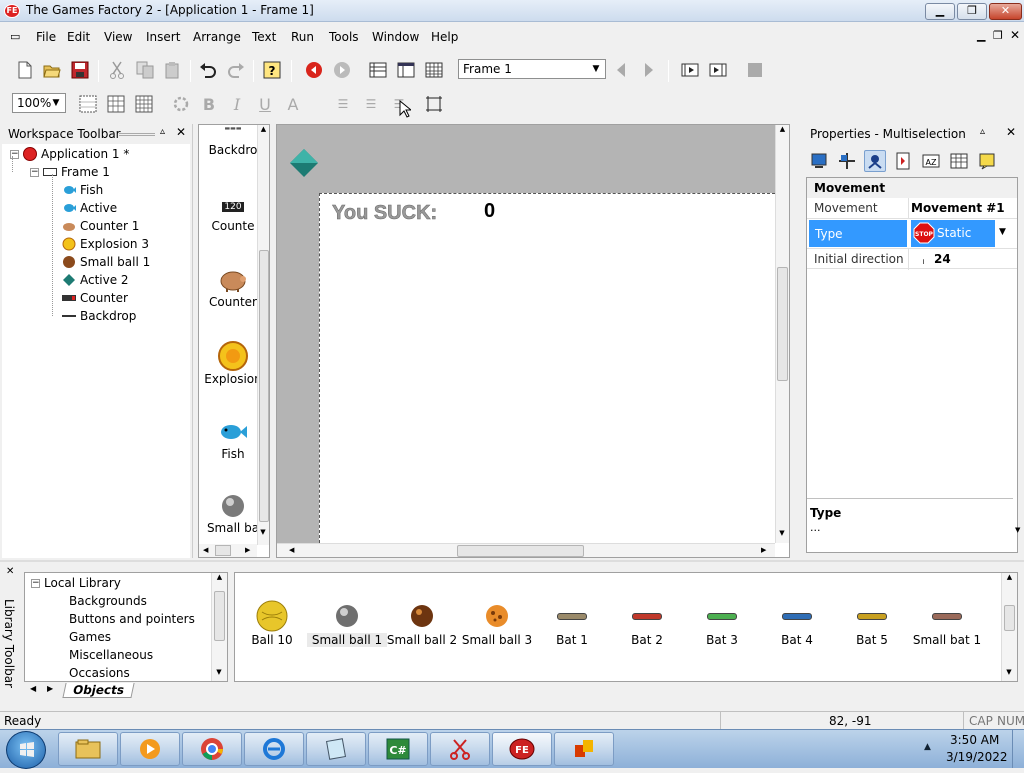 Image resolution: width=1024 pixels, height=773 pixels. I want to click on property-row-initial-direction: Initial direction ╷ 24, so click(912, 259).